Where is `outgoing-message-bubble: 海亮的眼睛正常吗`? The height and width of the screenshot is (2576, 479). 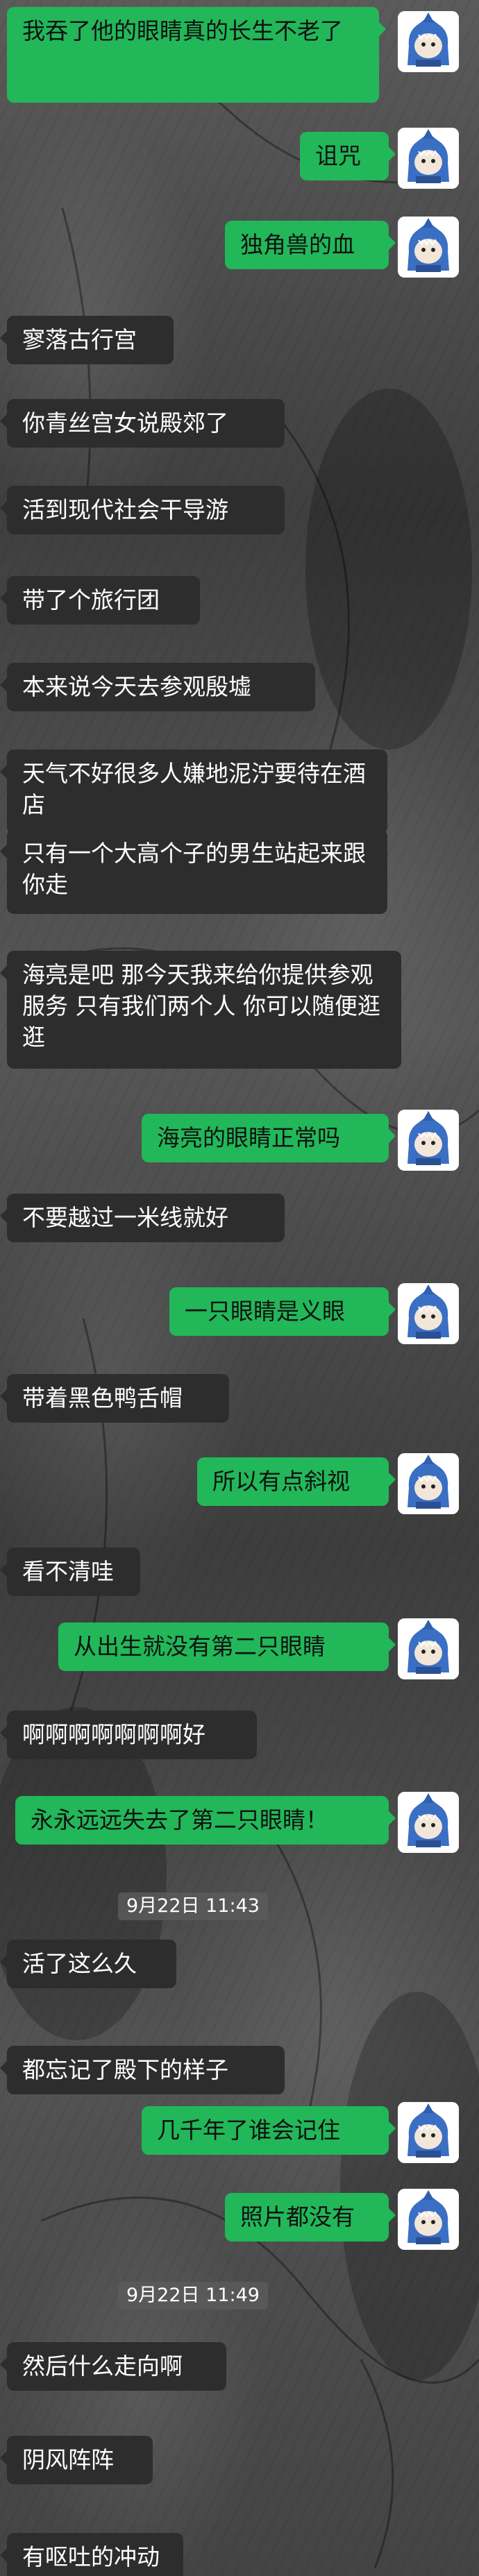
outgoing-message-bubble: 海亮的眼睛正常吗 is located at coordinates (269, 1138).